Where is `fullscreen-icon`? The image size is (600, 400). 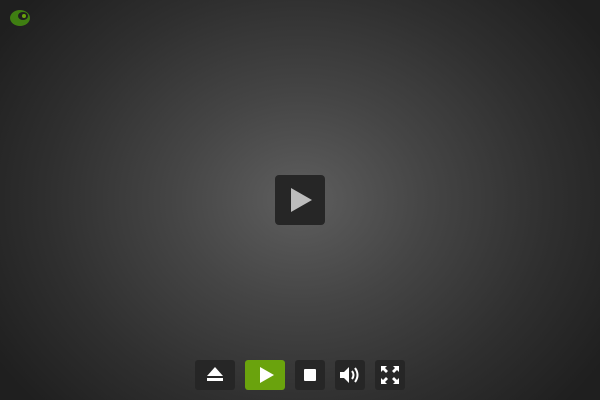 fullscreen-icon is located at coordinates (390, 375).